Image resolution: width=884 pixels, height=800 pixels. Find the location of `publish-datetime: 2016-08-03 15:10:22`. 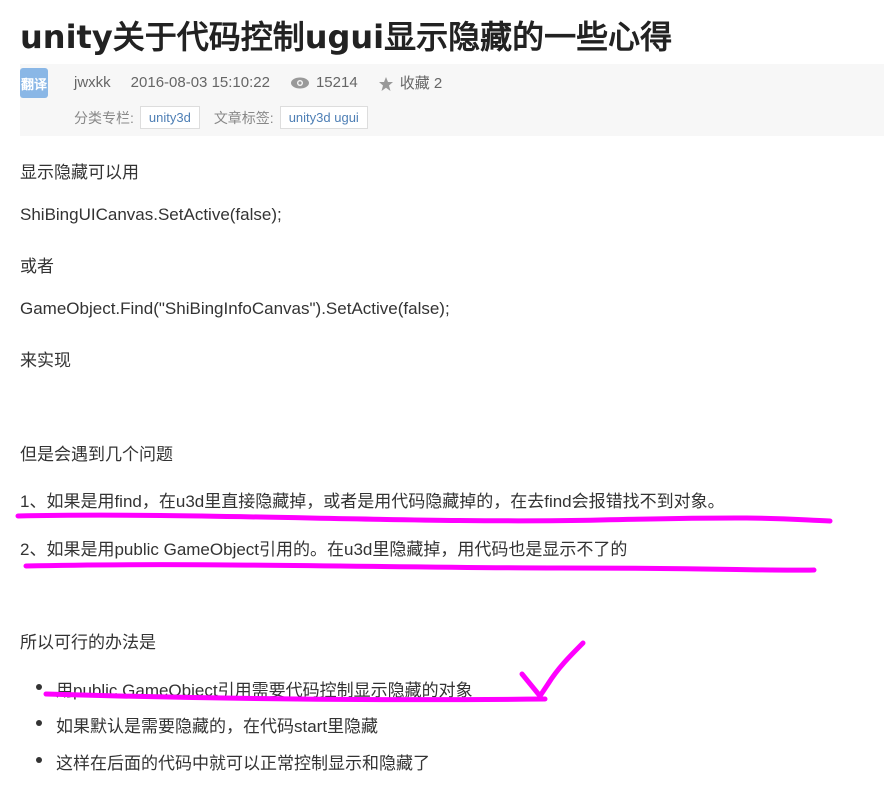

publish-datetime: 2016-08-03 15:10:22 is located at coordinates (200, 82).